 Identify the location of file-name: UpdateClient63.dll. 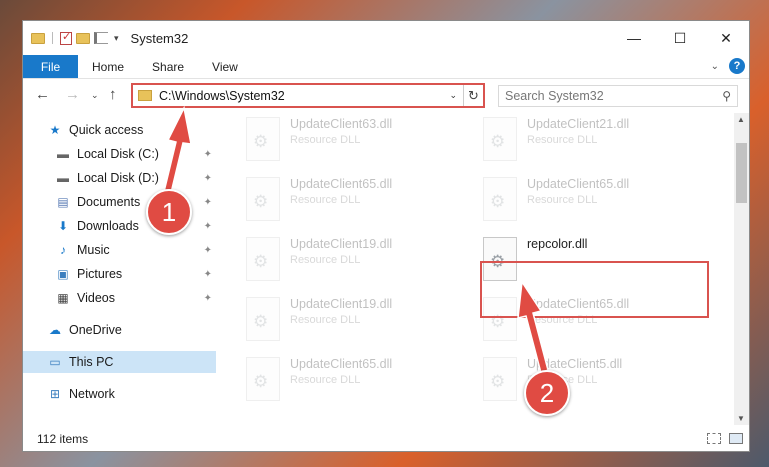
(341, 124).